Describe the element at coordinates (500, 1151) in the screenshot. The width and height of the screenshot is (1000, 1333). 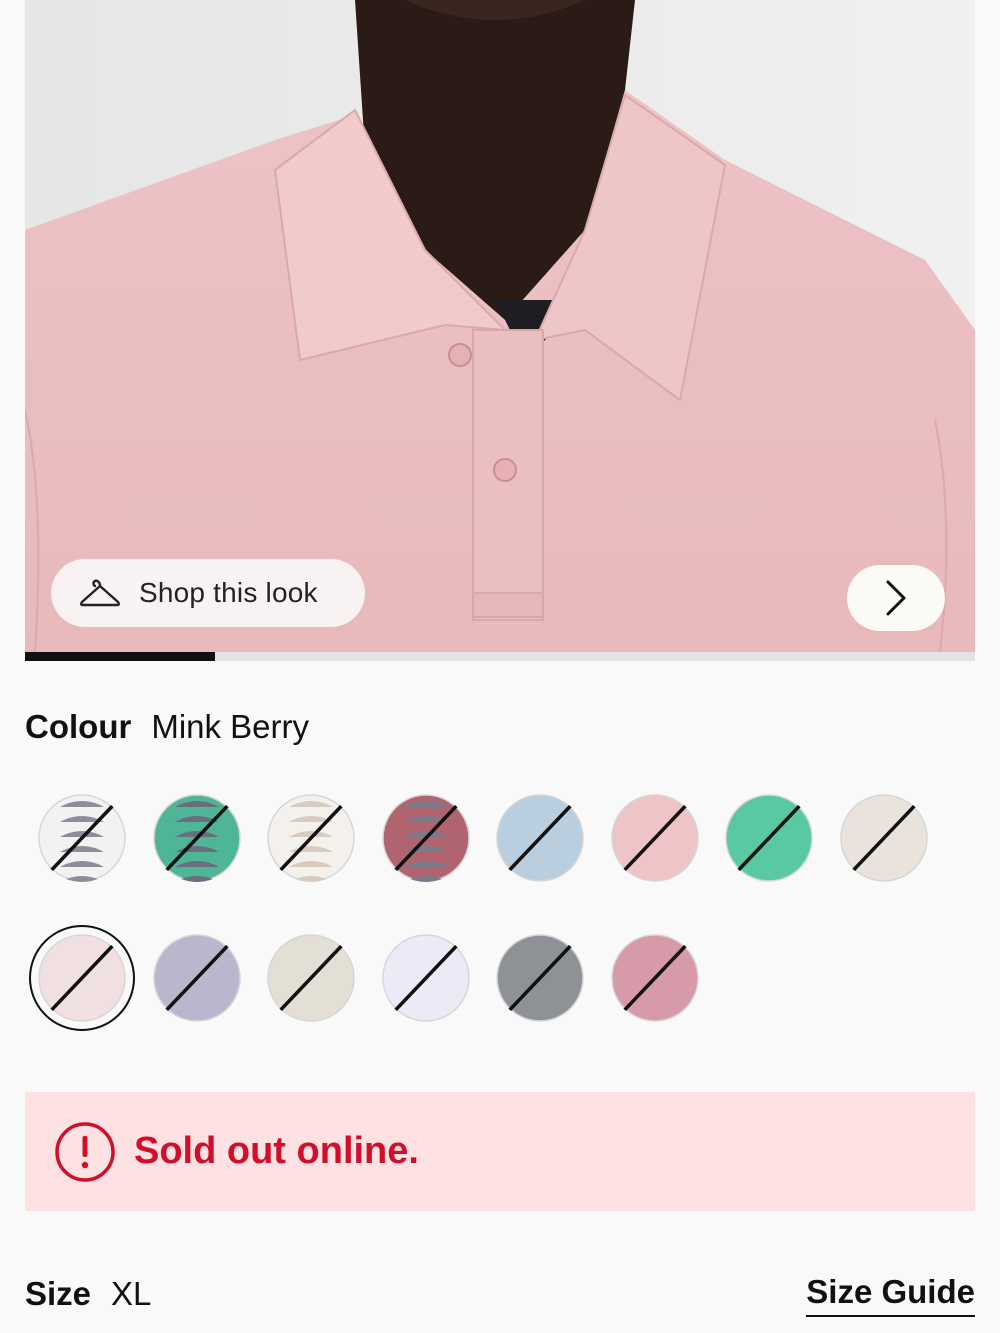
I see `sold-out-alert: Sold out online.` at that location.